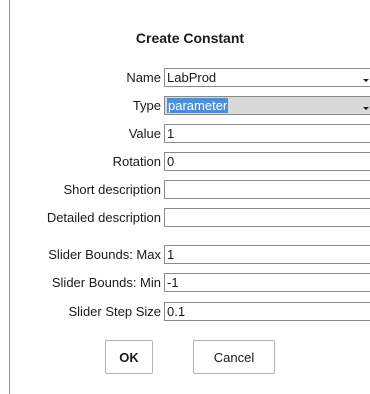  What do you see at coordinates (190, 38) in the screenshot?
I see `dialog-title: Create Constant` at bounding box center [190, 38].